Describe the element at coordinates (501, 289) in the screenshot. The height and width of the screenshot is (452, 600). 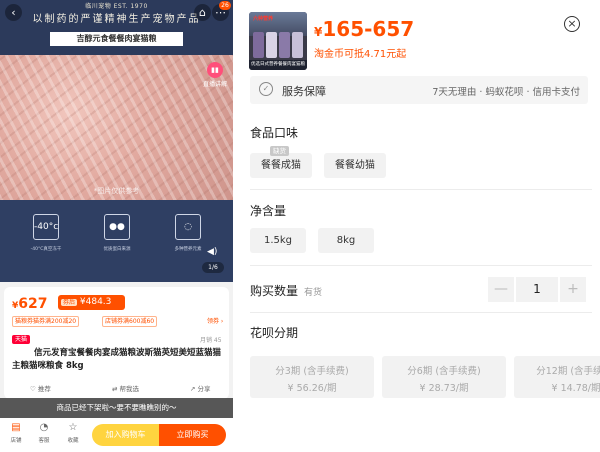
I see `quantity-decrease-button: —` at that location.